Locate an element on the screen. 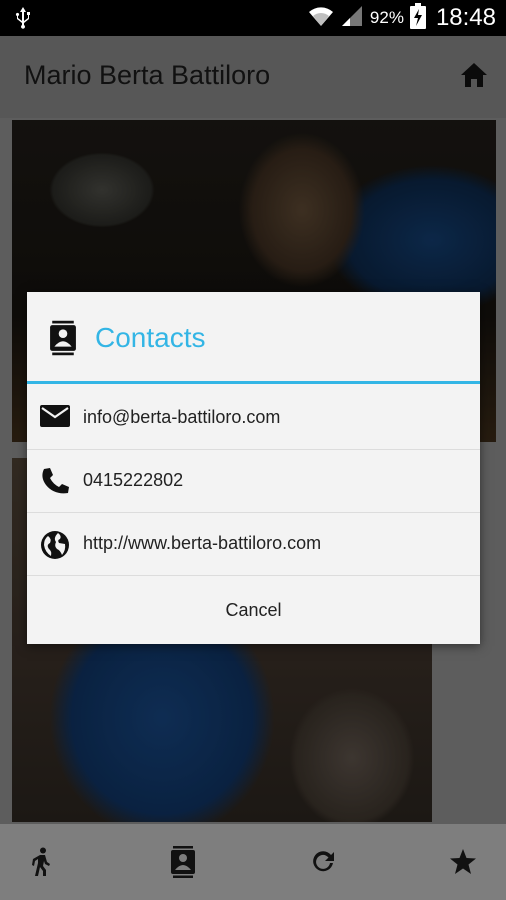 The height and width of the screenshot is (900, 506). contact-website-row: http://www.berta-battiloro.com is located at coordinates (253, 544).